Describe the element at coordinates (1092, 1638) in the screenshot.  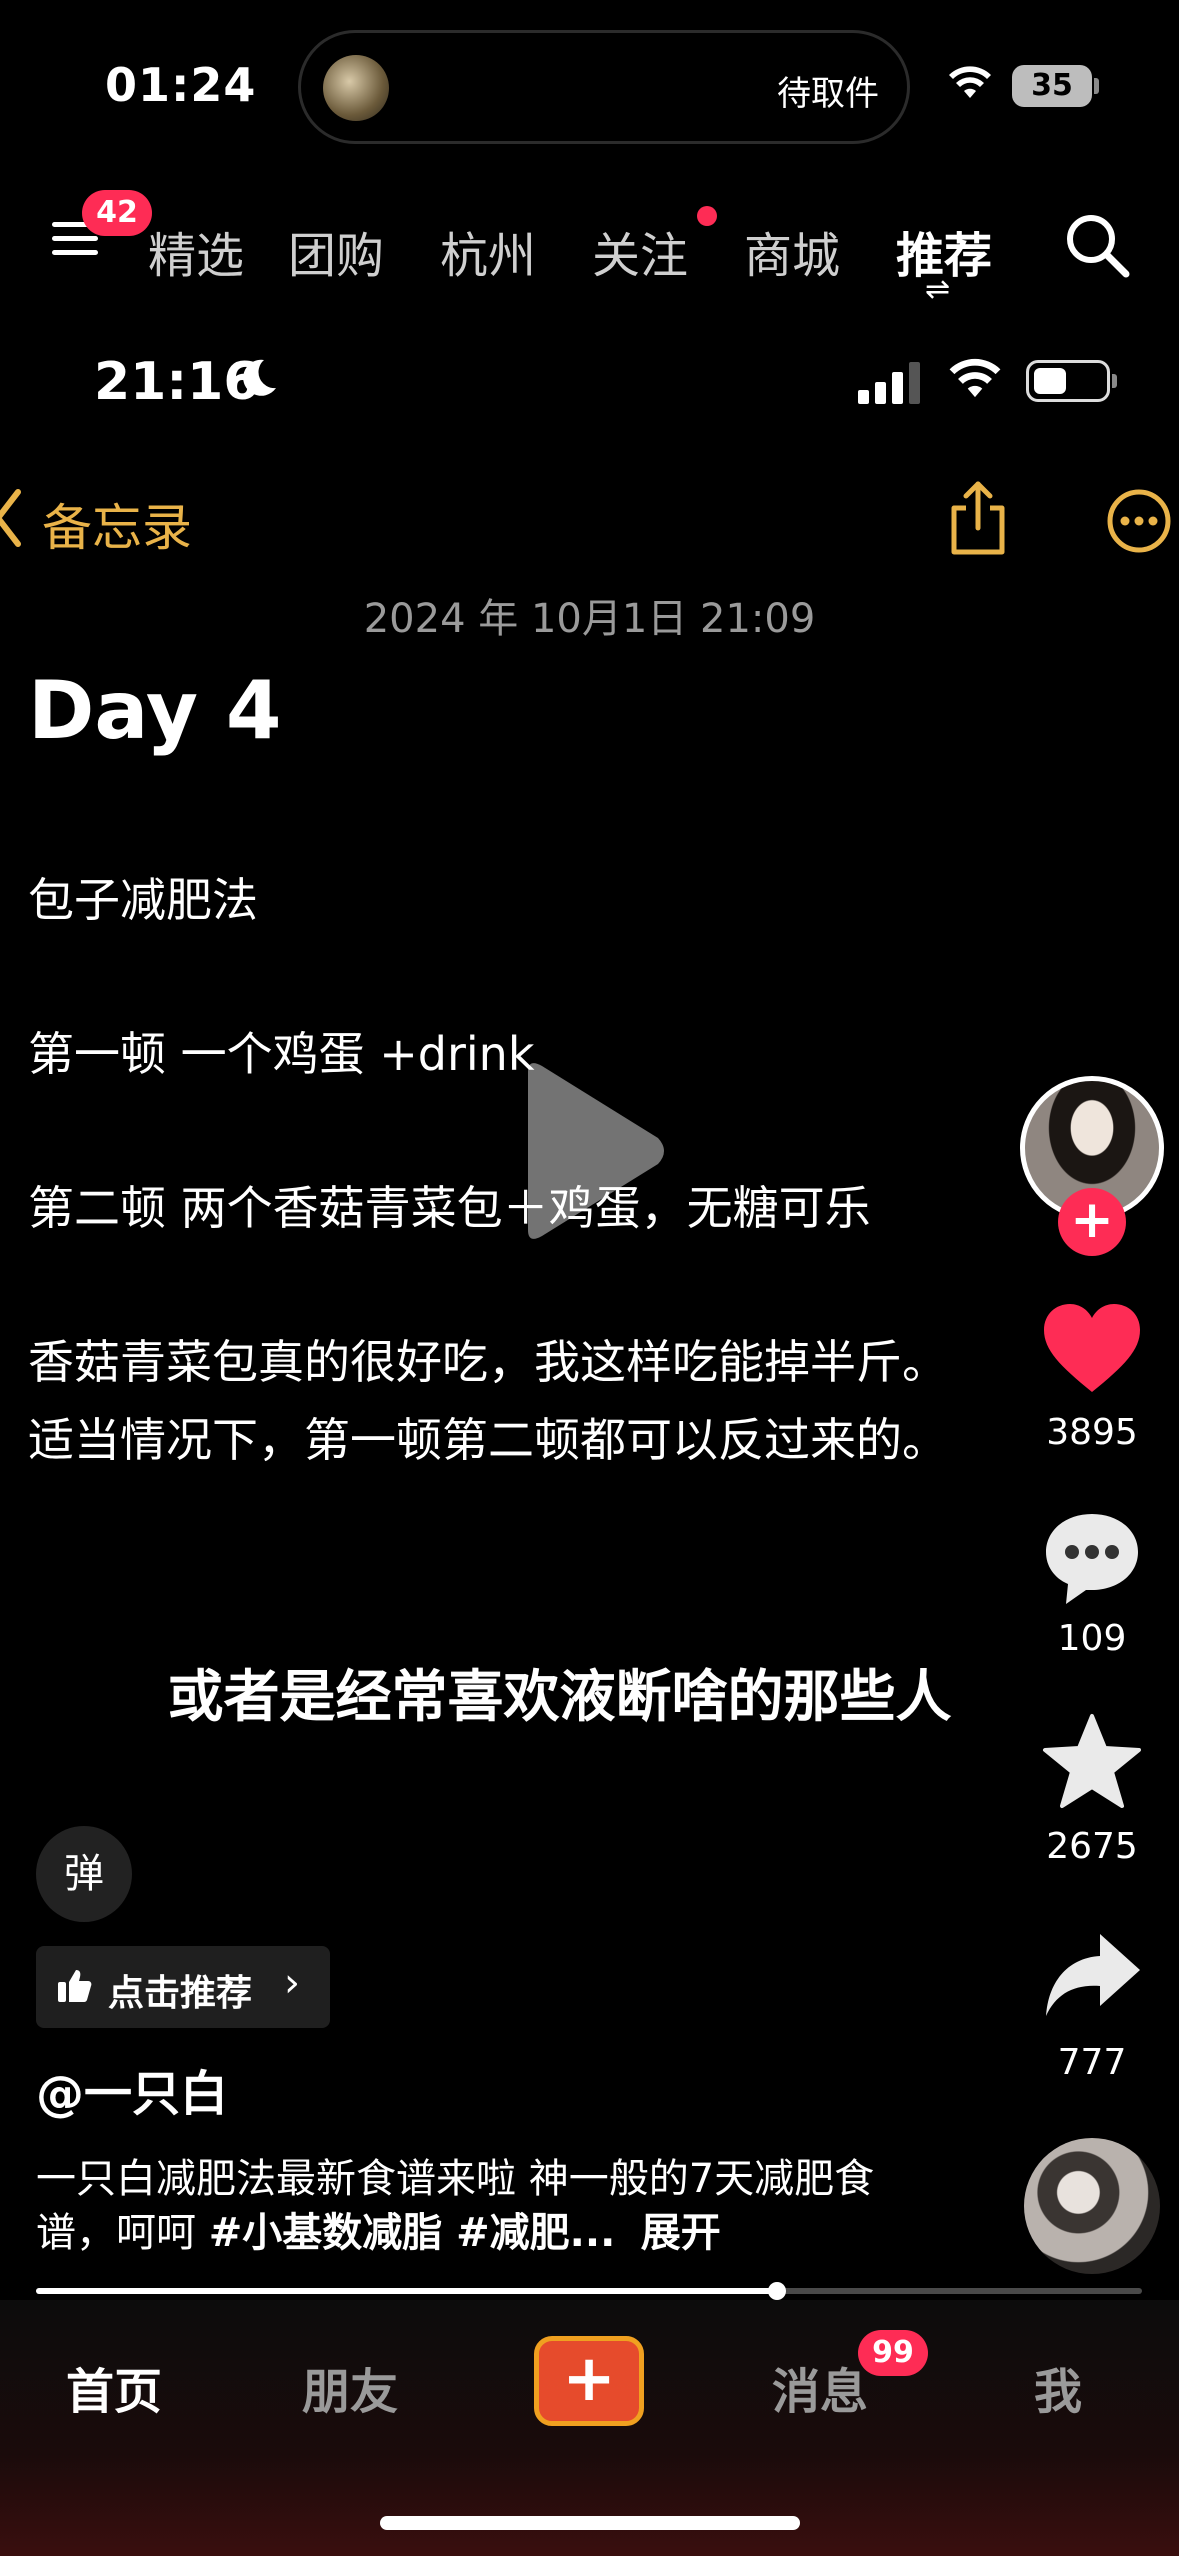
I see `comment-count: 109` at that location.